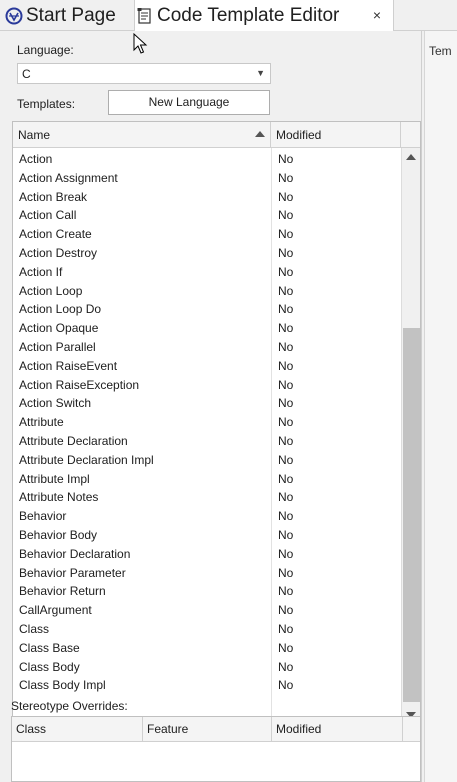  Describe the element at coordinates (207, 460) in the screenshot. I see `table-row: Attribute Declaration Impl No` at that location.